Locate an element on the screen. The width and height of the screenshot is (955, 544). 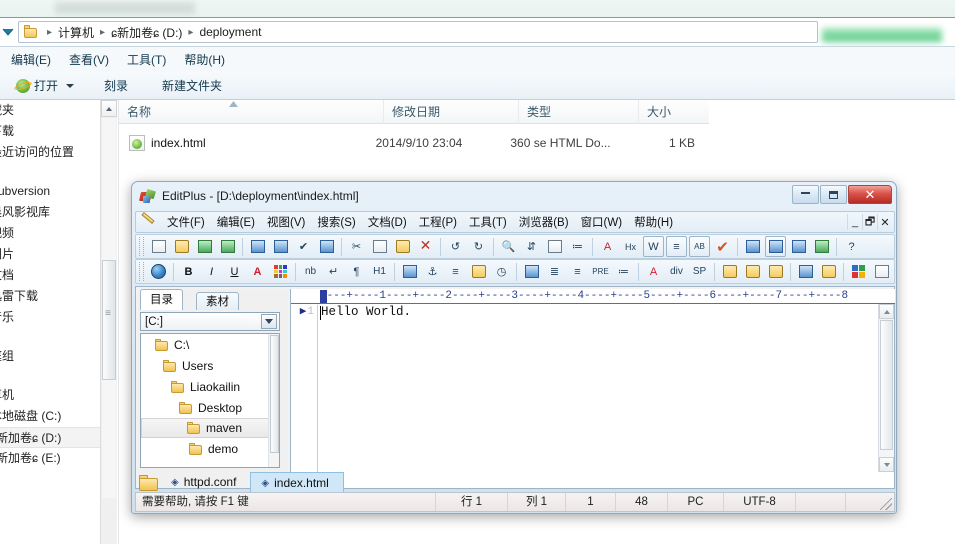
font-color-icon: A is located at coordinates (257, 271).